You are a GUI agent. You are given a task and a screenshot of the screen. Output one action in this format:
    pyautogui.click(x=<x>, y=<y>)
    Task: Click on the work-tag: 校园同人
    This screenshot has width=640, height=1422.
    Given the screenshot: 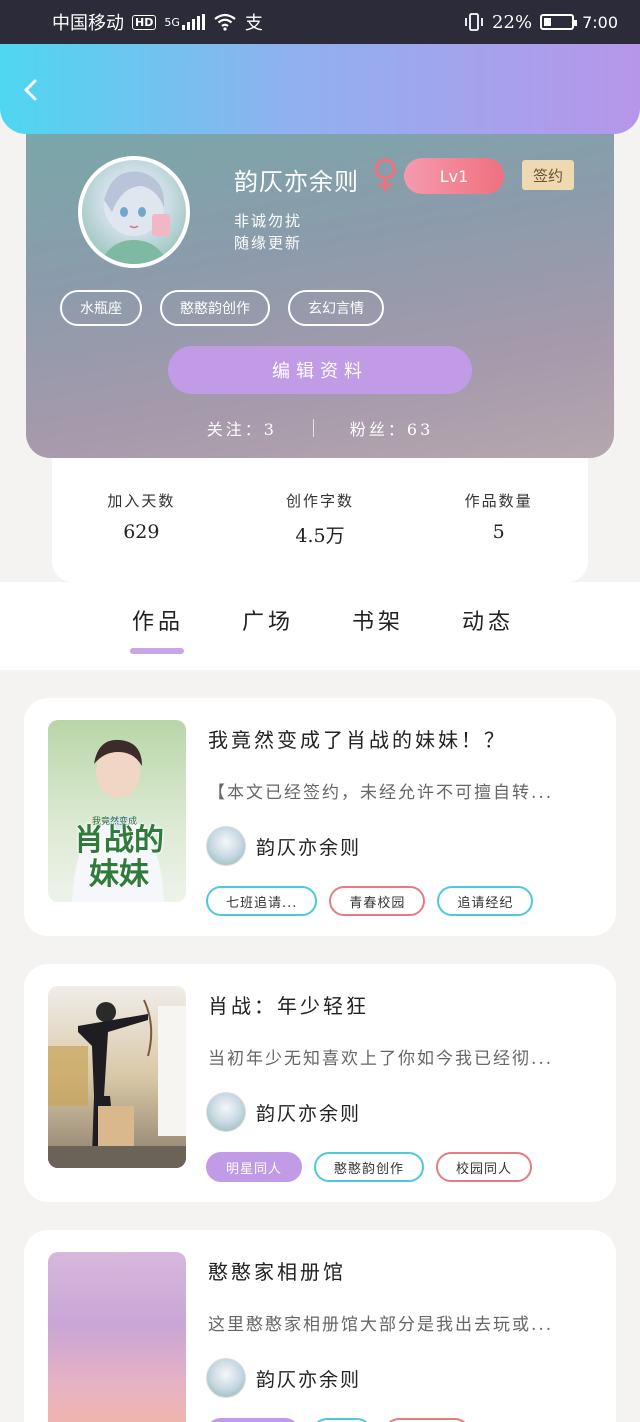 What is the action you would take?
    pyautogui.click(x=484, y=1167)
    